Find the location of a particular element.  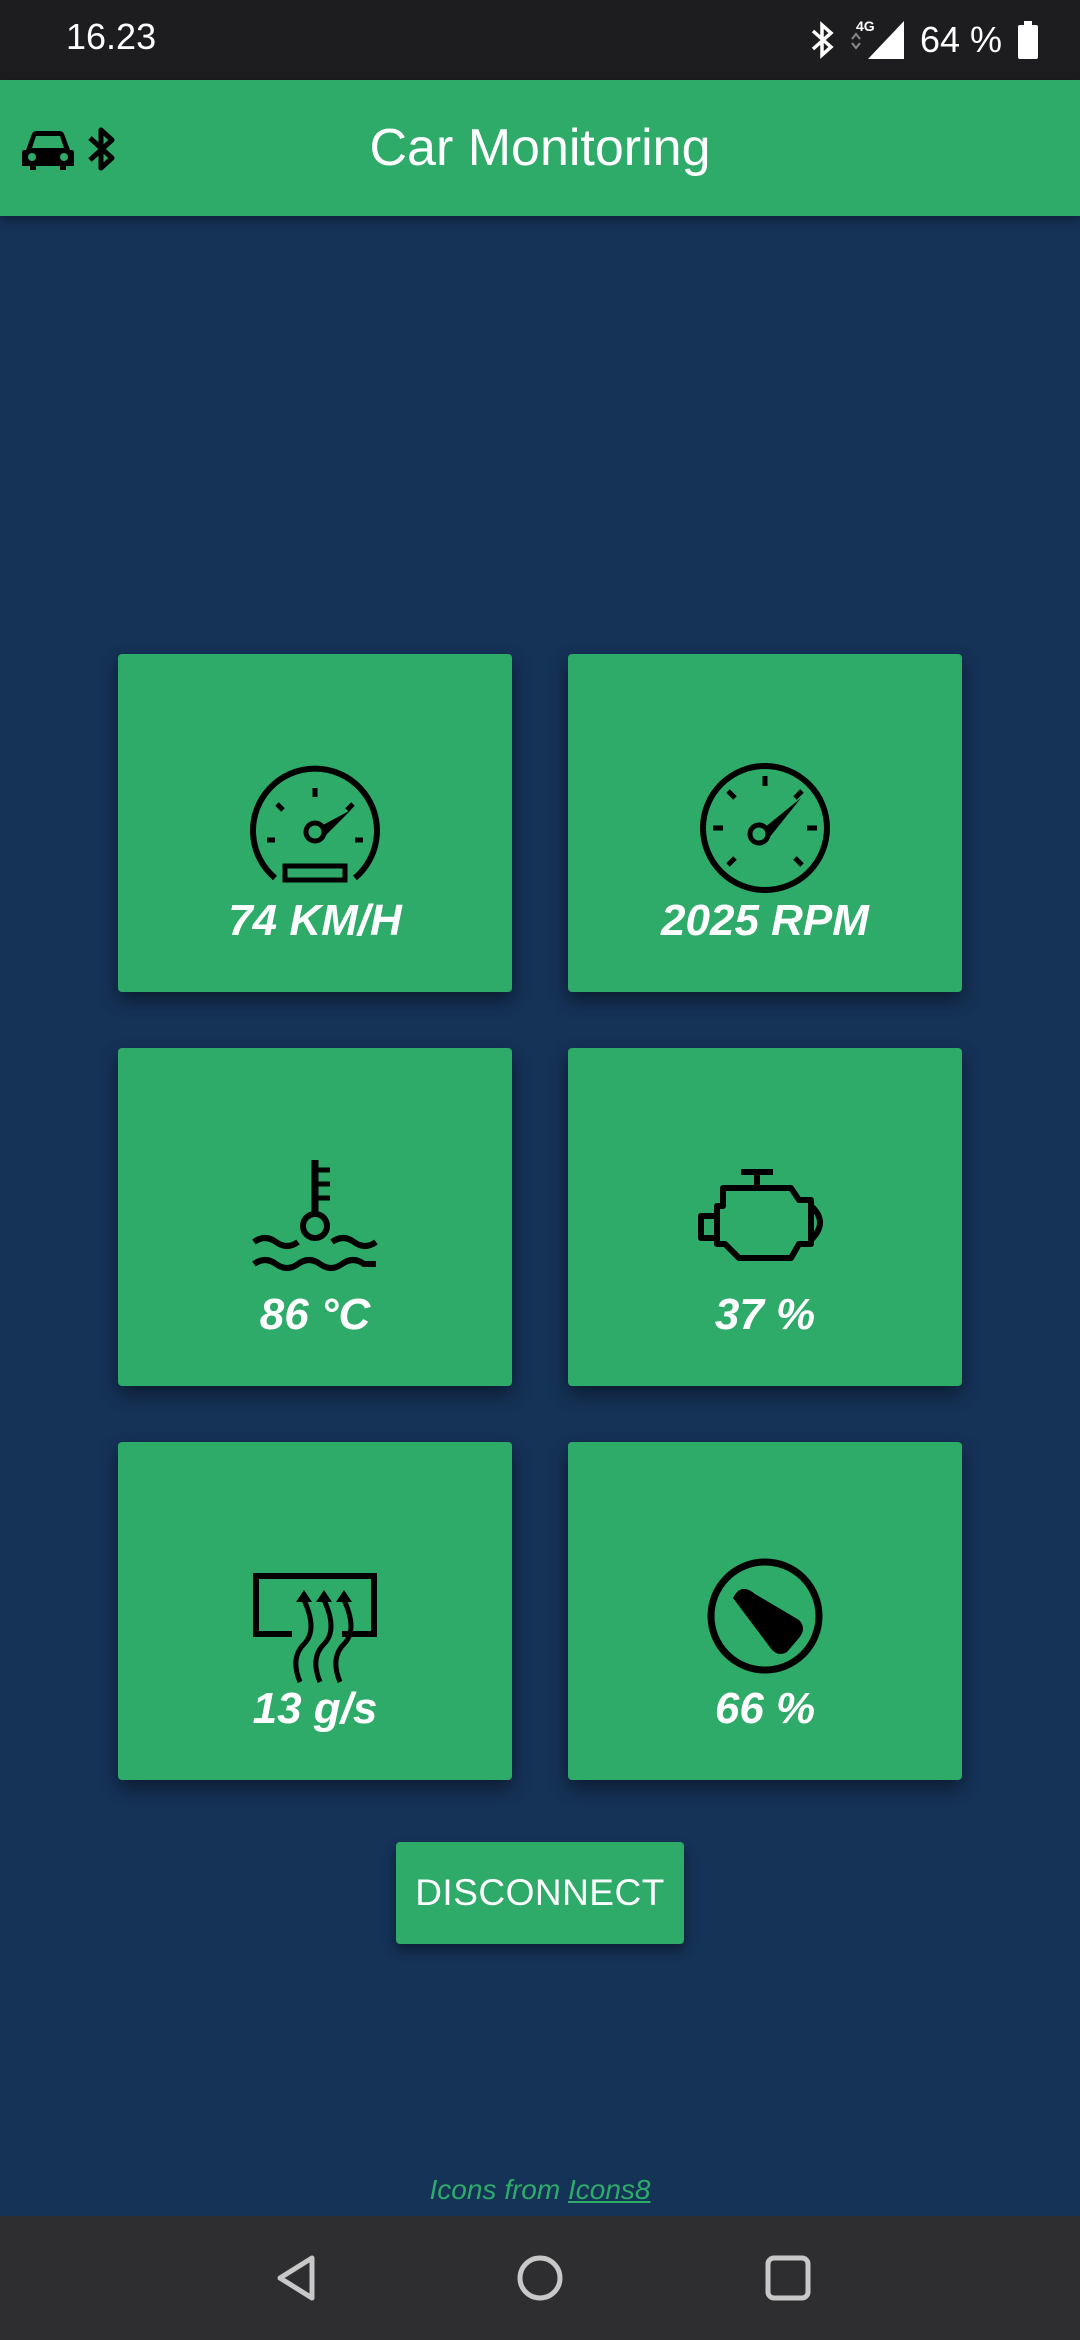

tachometer-icon is located at coordinates (765, 828).